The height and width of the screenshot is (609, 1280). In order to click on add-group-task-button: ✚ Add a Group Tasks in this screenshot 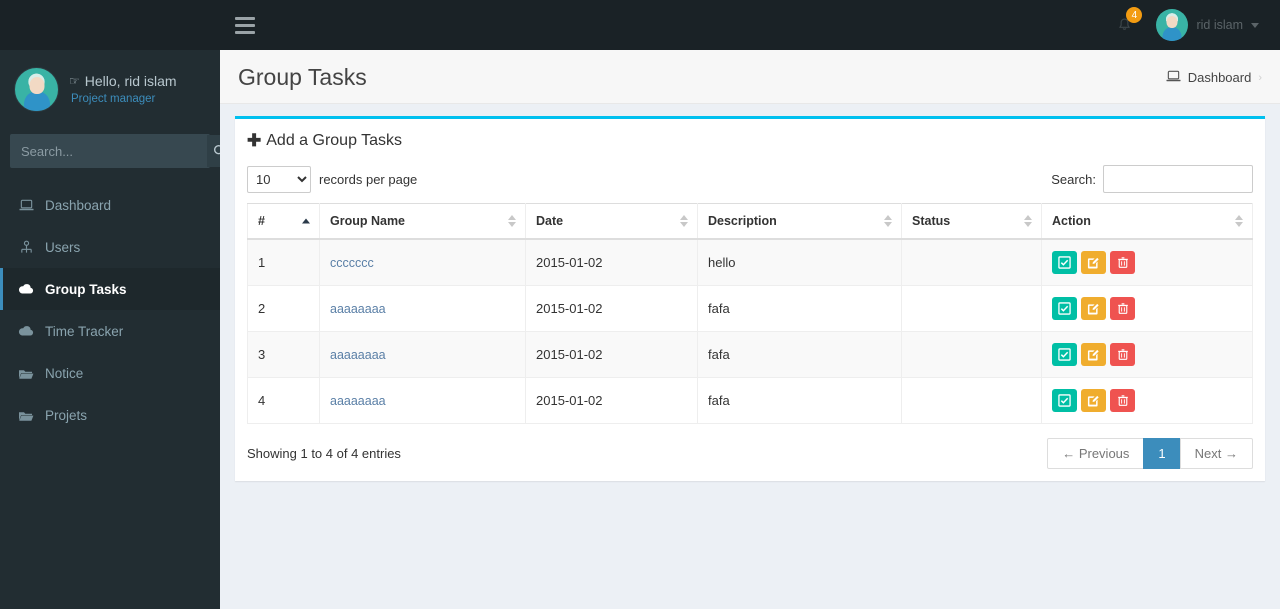, I will do `click(324, 141)`.